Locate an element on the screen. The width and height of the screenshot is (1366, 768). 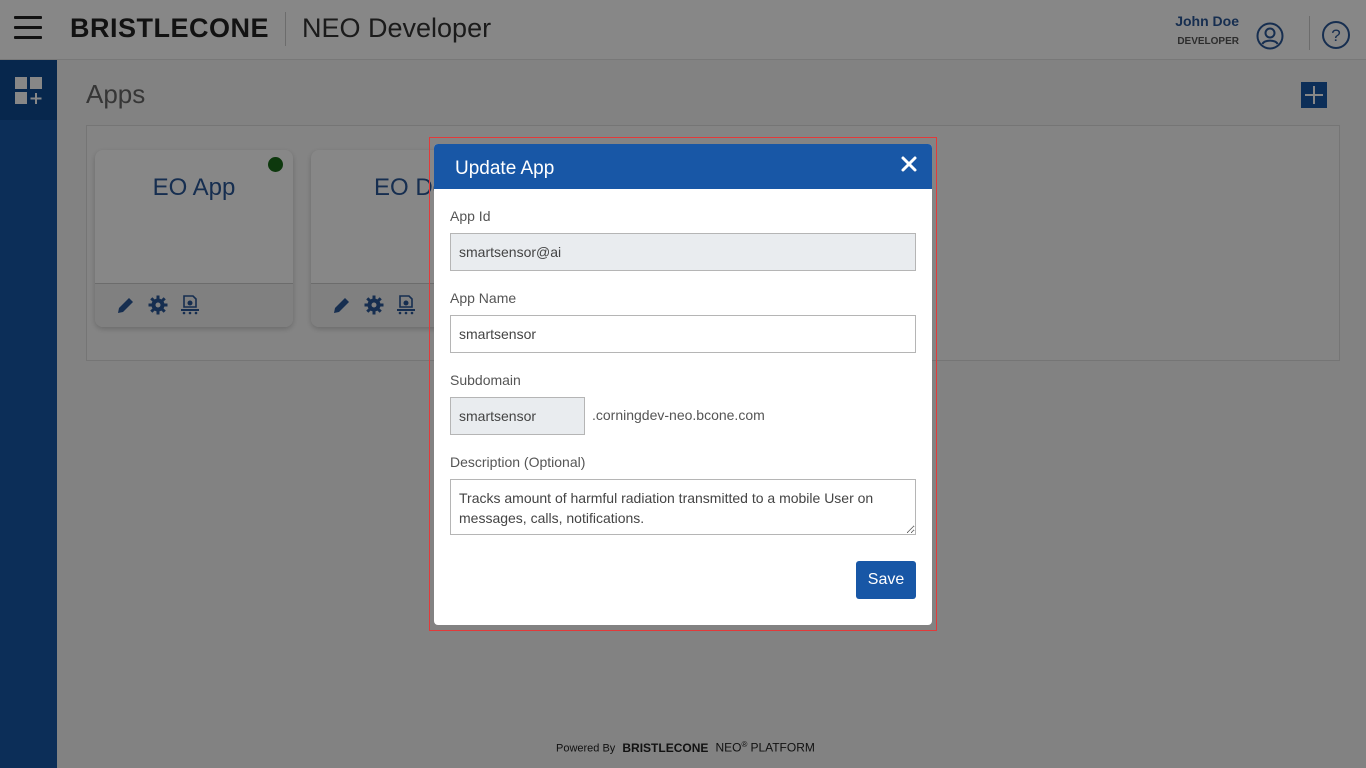
modal-title: Update App is located at coordinates (505, 168).